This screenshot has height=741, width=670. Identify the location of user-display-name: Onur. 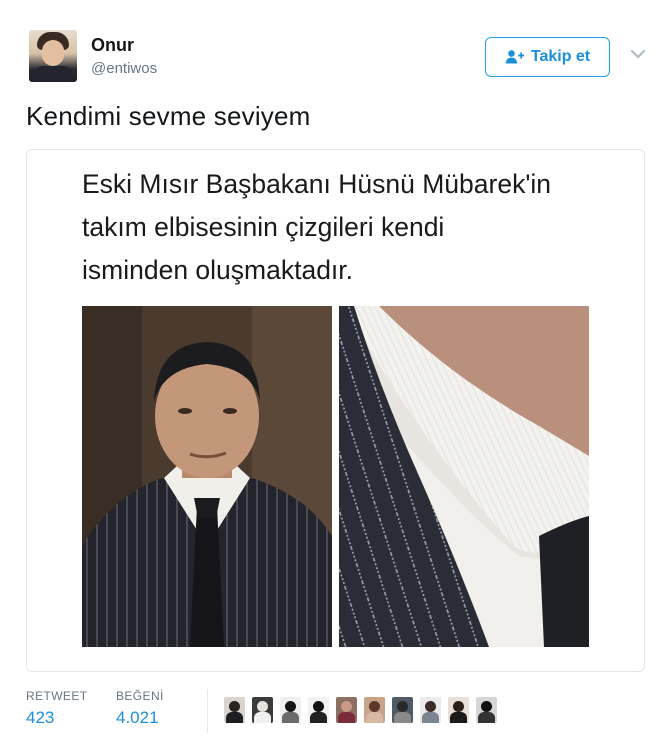
(112, 45).